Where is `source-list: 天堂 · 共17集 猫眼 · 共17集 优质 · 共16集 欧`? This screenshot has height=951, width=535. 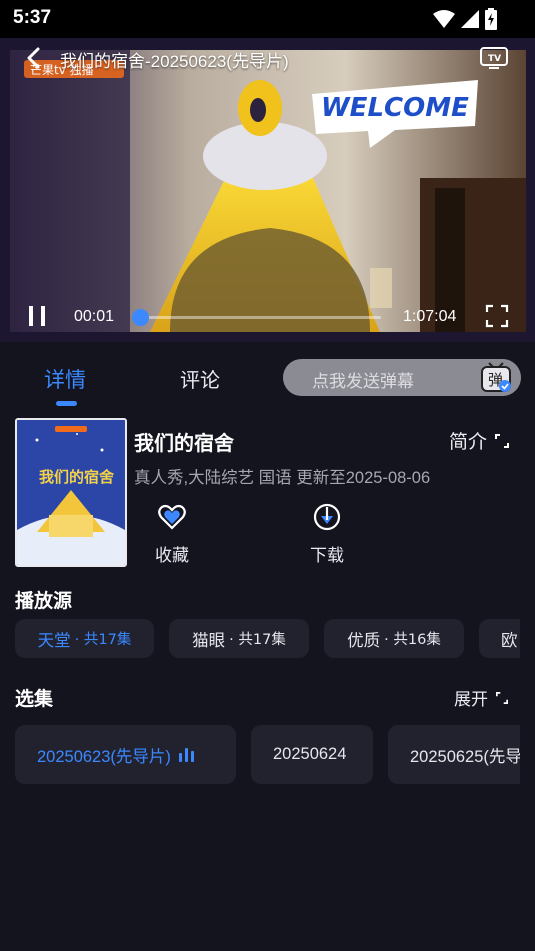 source-list: 天堂 · 共17集 猫眼 · 共17集 优质 · 共16集 欧 is located at coordinates (260, 639).